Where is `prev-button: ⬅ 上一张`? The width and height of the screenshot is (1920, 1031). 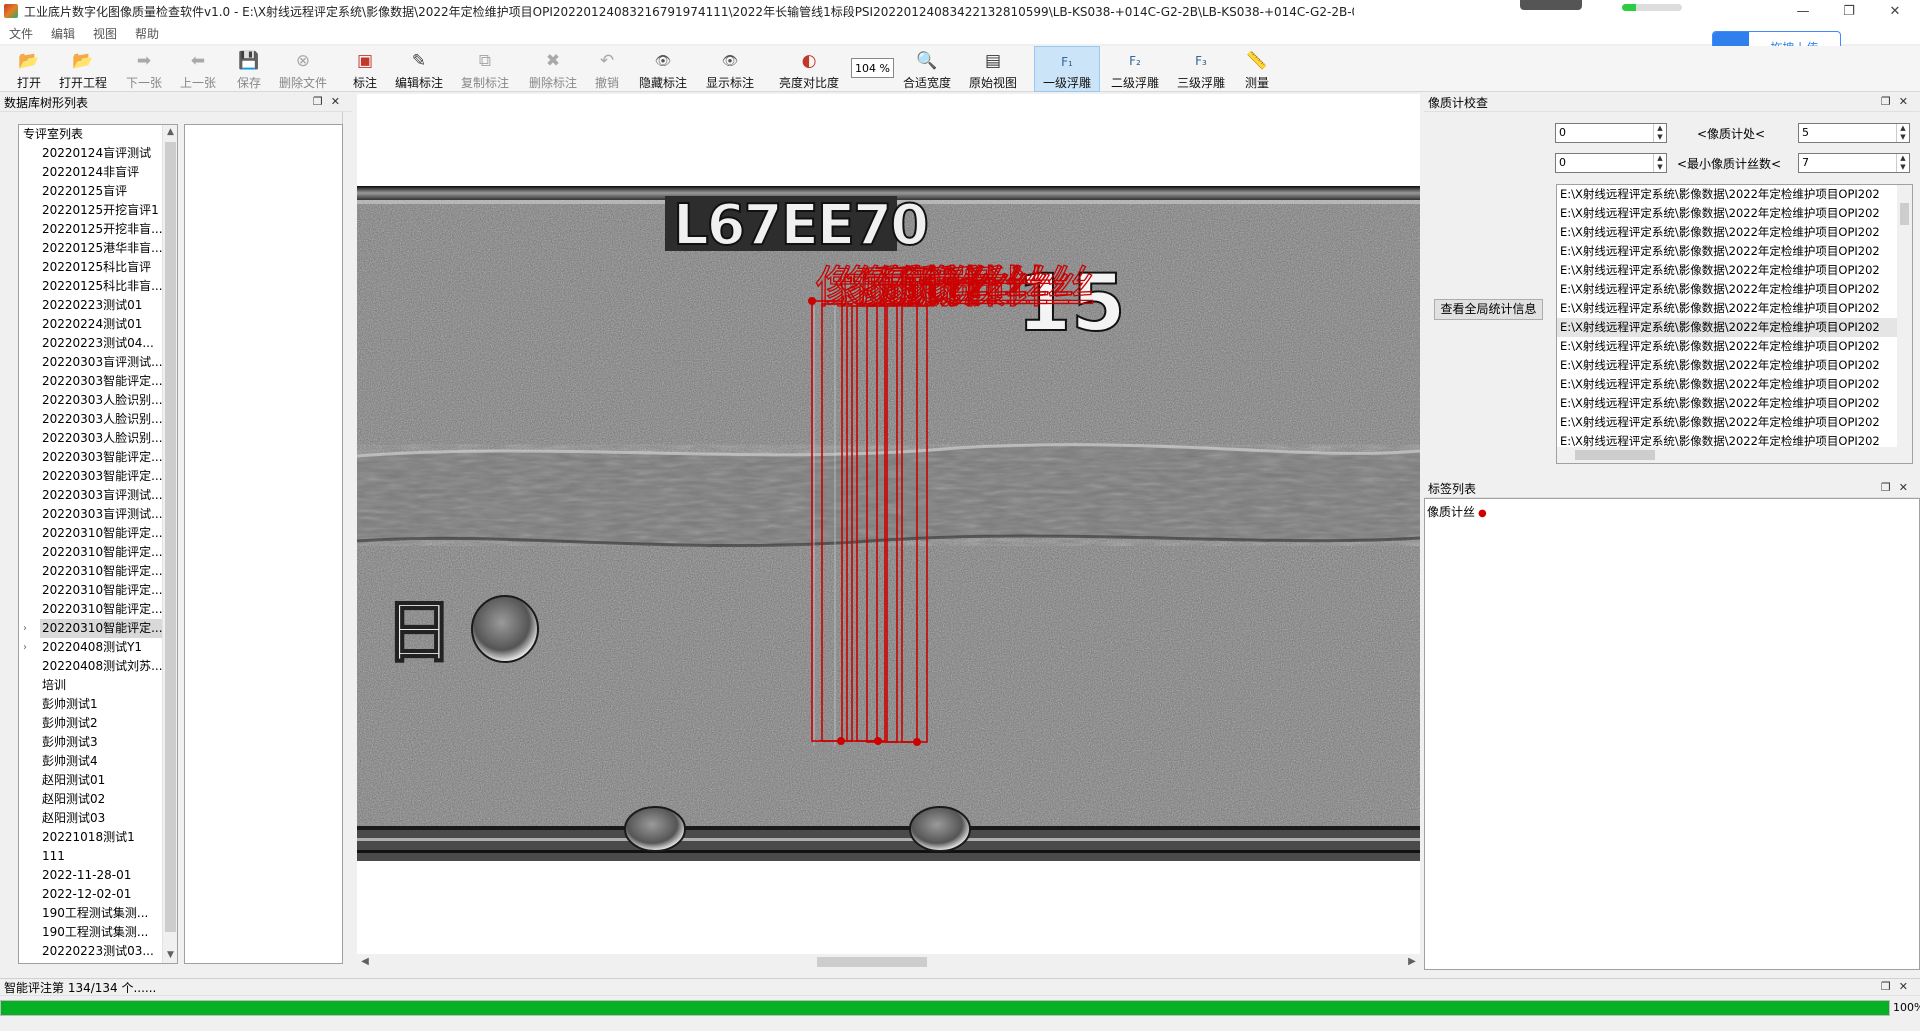 prev-button: ⬅ 上一张 is located at coordinates (198, 69).